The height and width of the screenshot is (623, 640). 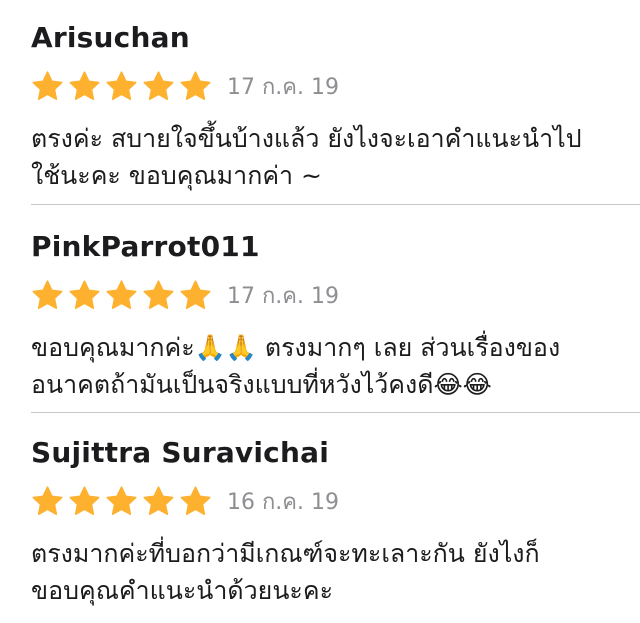 I want to click on review-meta: 16 ก.ค. 19, so click(x=325, y=501).